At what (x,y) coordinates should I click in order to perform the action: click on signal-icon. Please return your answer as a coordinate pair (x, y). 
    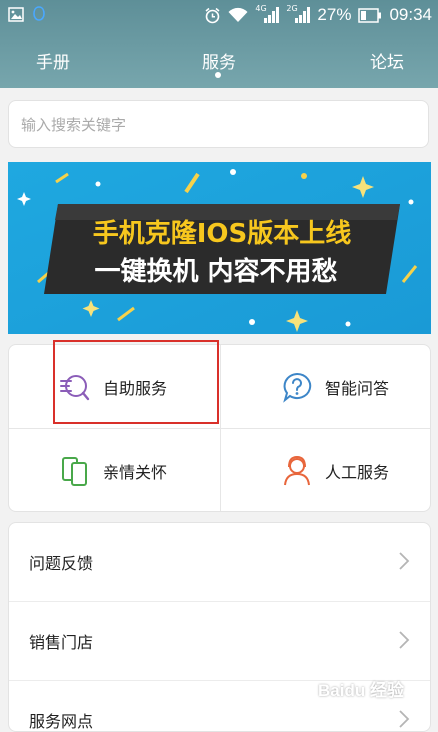
    Looking at the image, I should click on (272, 15).